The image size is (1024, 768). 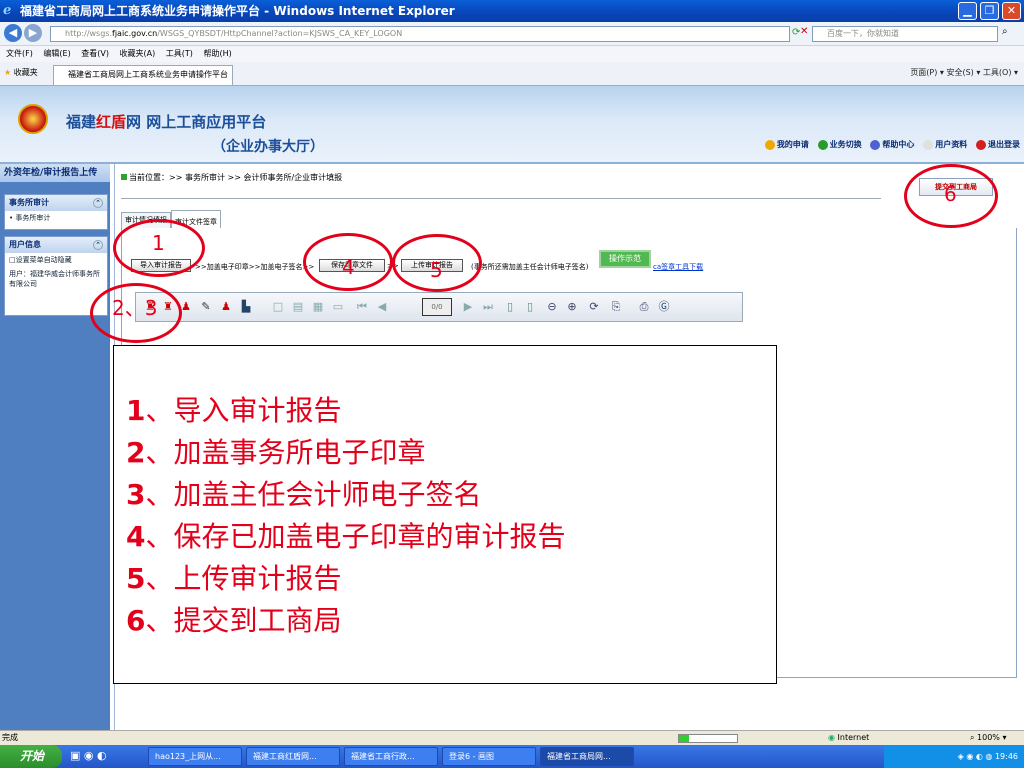 What do you see at coordinates (488, 307) in the screenshot?
I see `last-page-icon: ⏭` at bounding box center [488, 307].